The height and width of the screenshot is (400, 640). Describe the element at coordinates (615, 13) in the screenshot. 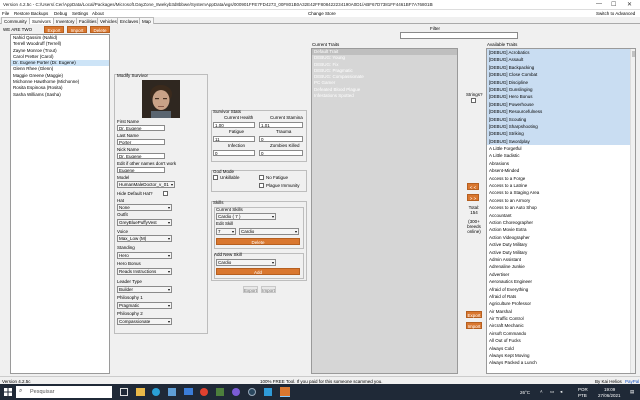

I see `switch-advanced-link: Switch to Advanced` at that location.